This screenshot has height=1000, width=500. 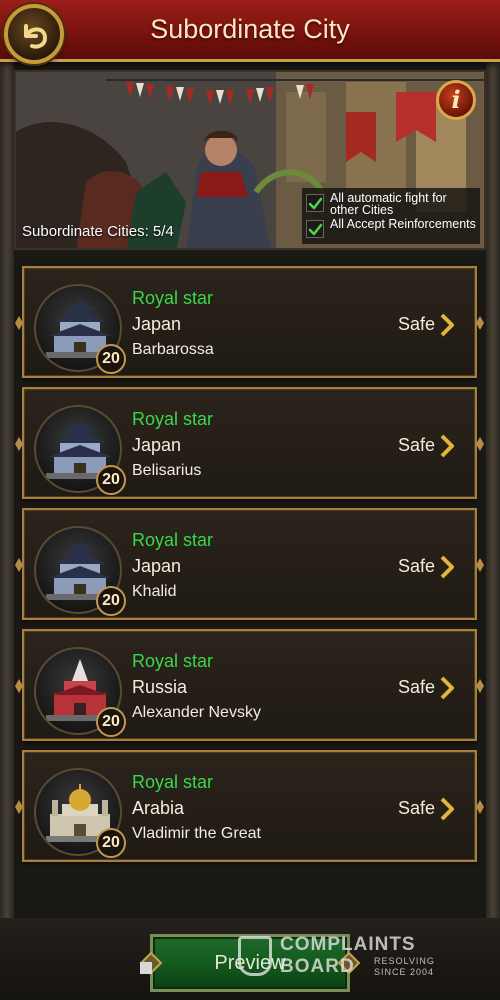 What do you see at coordinates (249, 443) in the screenshot?
I see `city-card: 20 Royal star Japan Belisarius Safe` at bounding box center [249, 443].